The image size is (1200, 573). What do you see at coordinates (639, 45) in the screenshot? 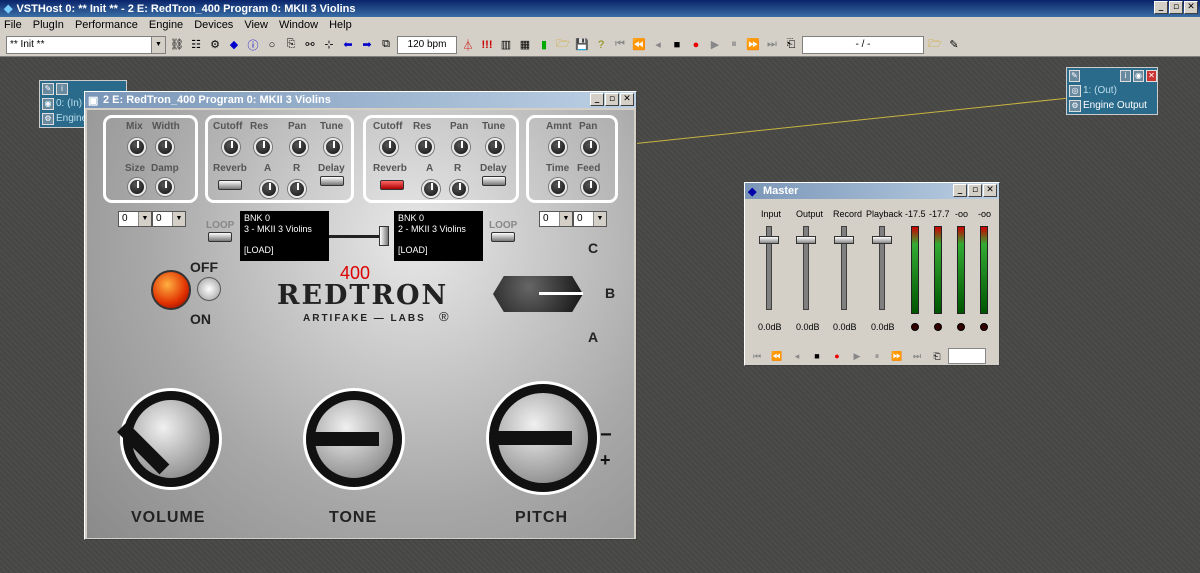
I see `rewind-icon: ⏪` at bounding box center [639, 45].